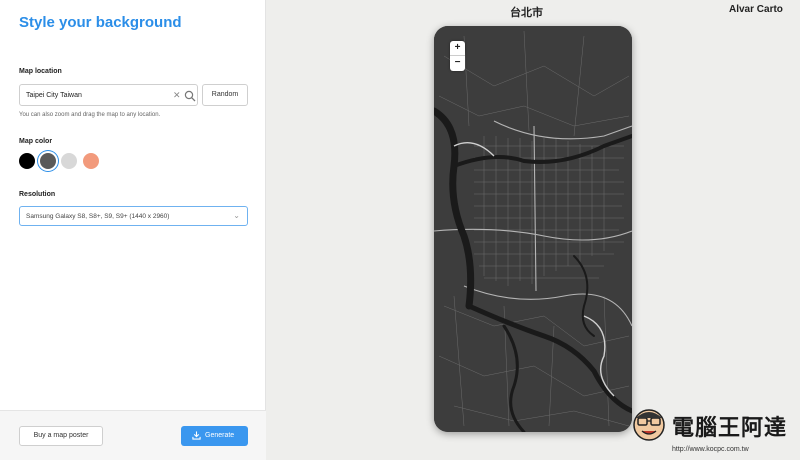 Image resolution: width=800 pixels, height=460 pixels. What do you see at coordinates (100, 22) in the screenshot?
I see `sidebar-title: Style your background` at bounding box center [100, 22].